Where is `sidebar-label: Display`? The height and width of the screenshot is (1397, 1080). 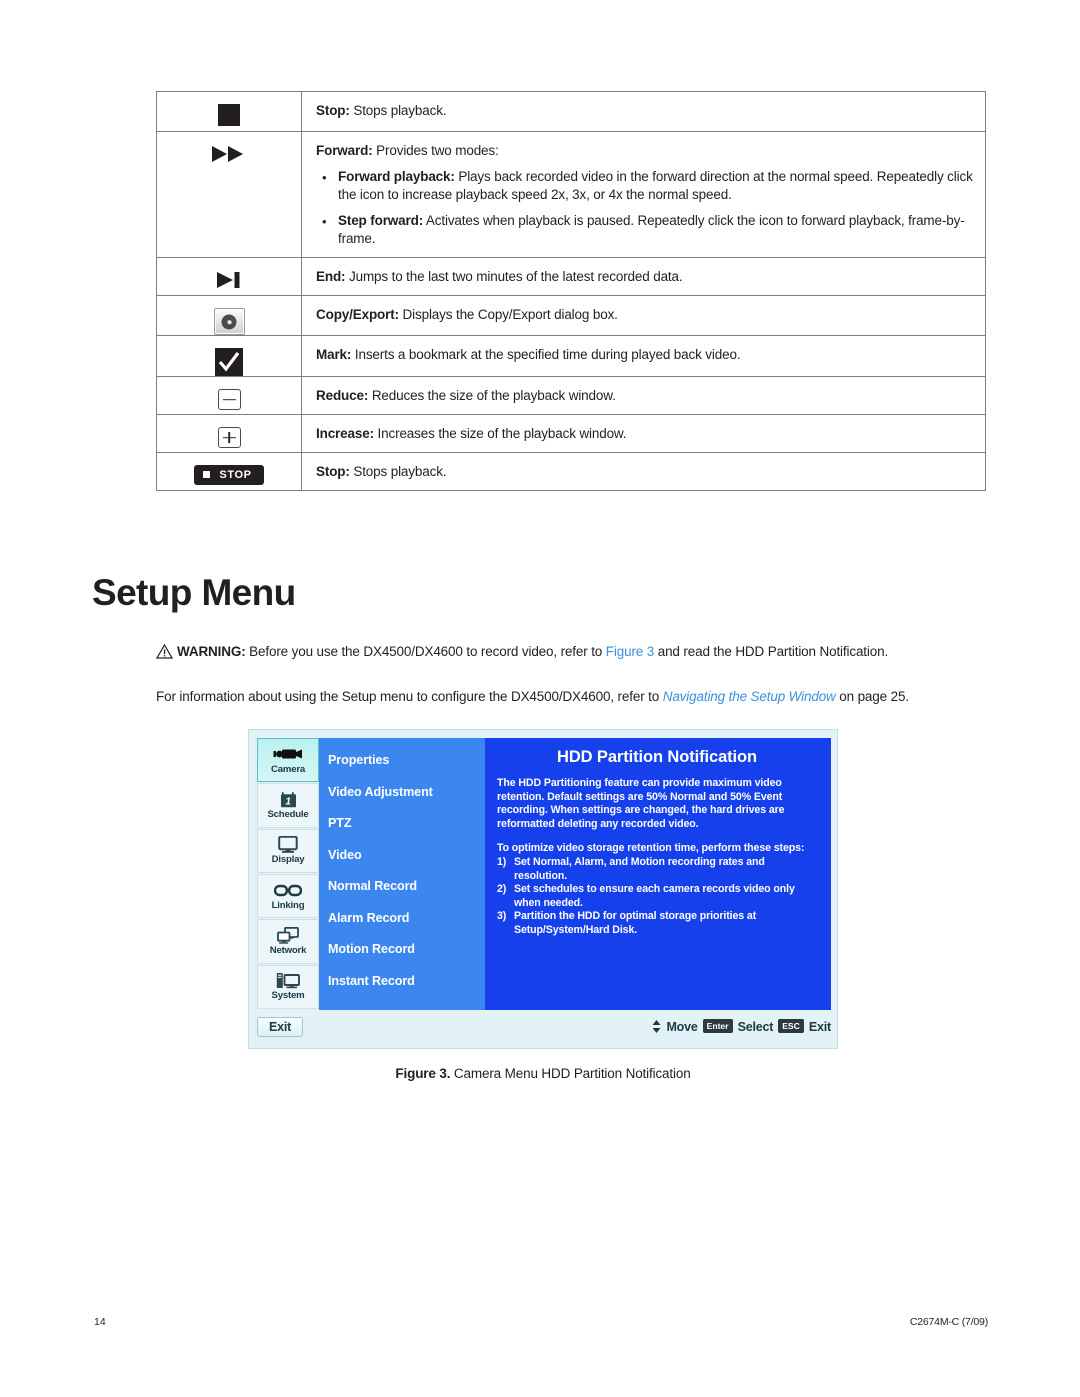 sidebar-label: Display is located at coordinates (288, 860).